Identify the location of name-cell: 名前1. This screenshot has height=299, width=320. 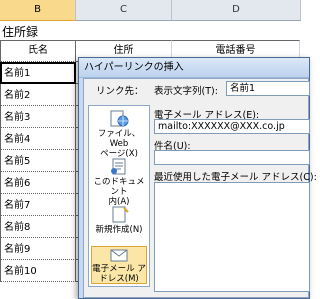
(38, 73).